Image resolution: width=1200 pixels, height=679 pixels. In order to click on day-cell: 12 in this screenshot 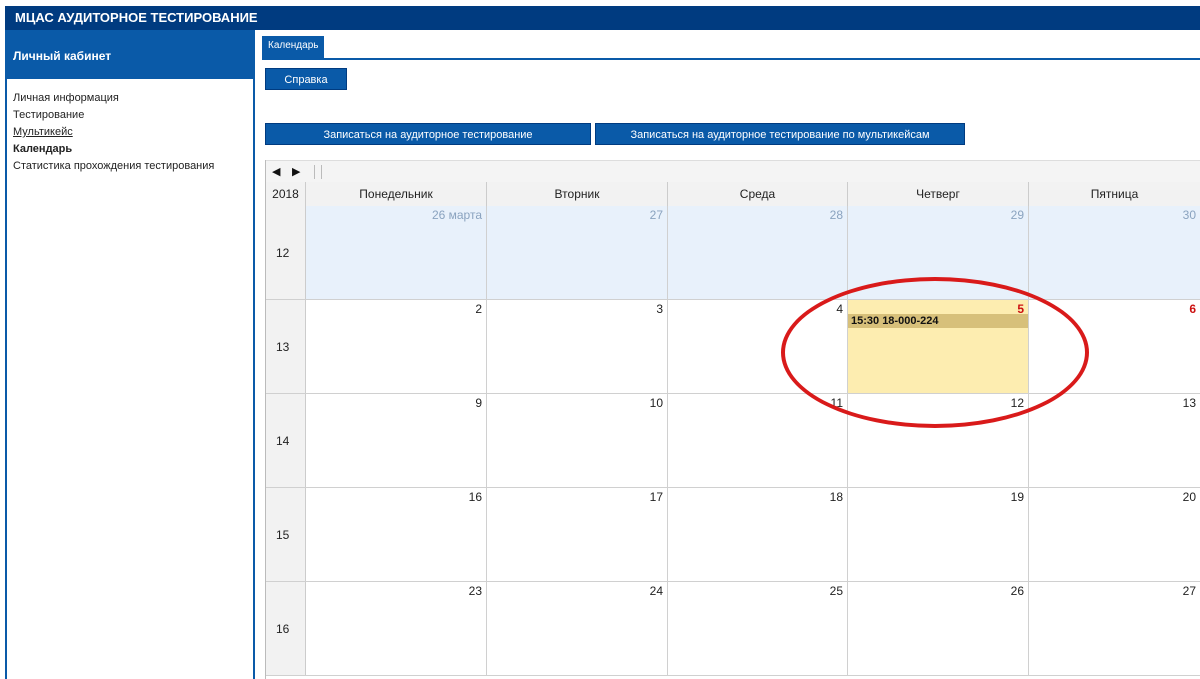, I will do `click(938, 440)`.